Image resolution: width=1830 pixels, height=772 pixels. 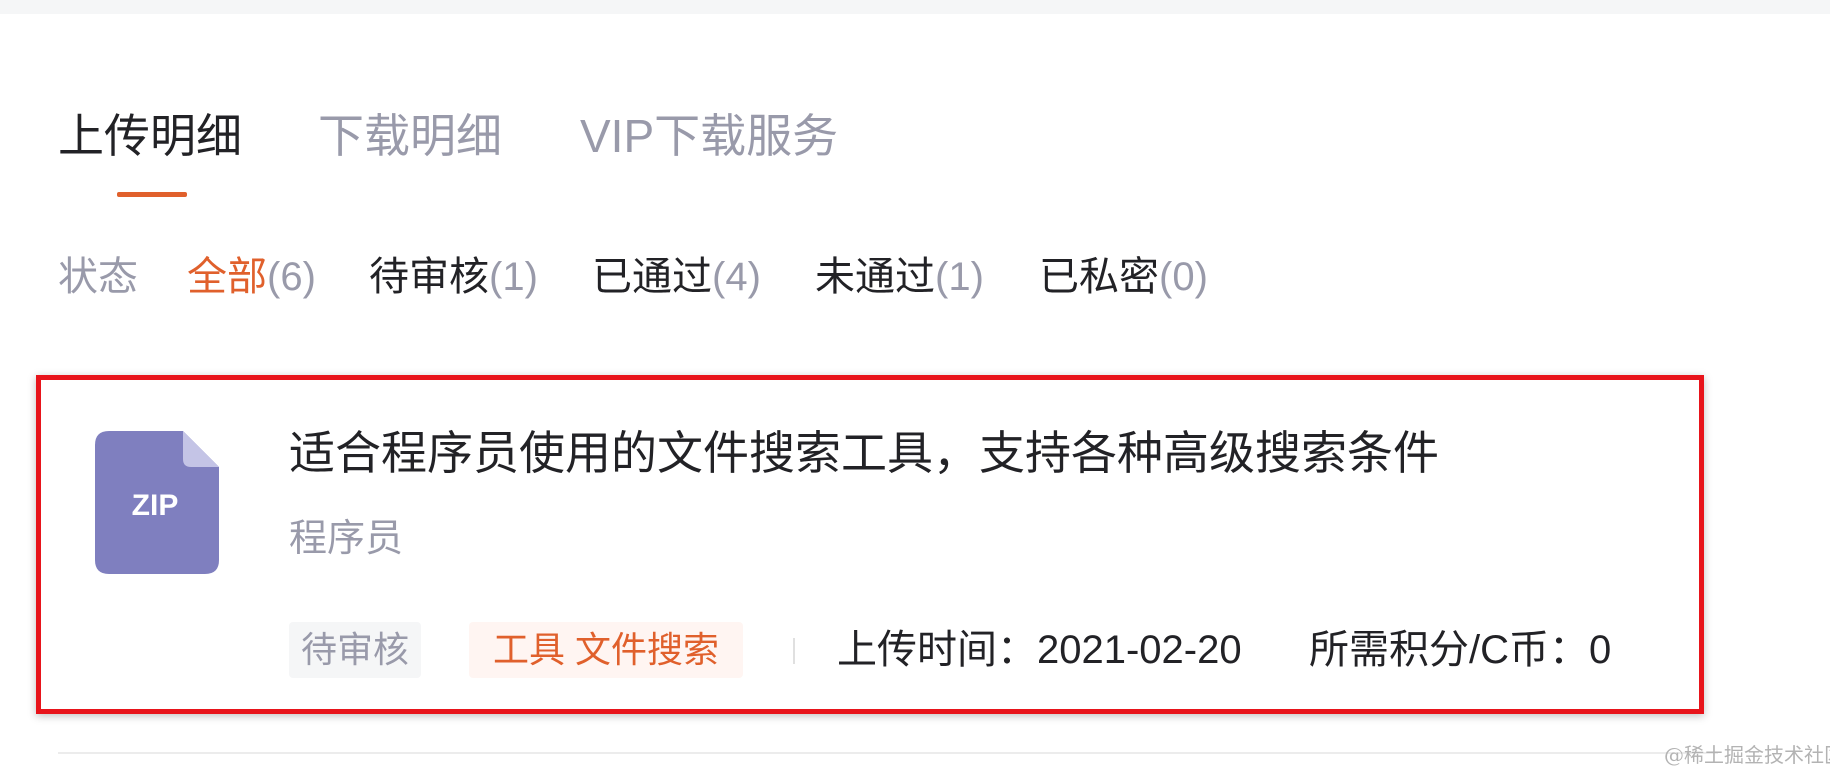 I want to click on tags-badge: 工具 文件搜索, so click(x=606, y=650).